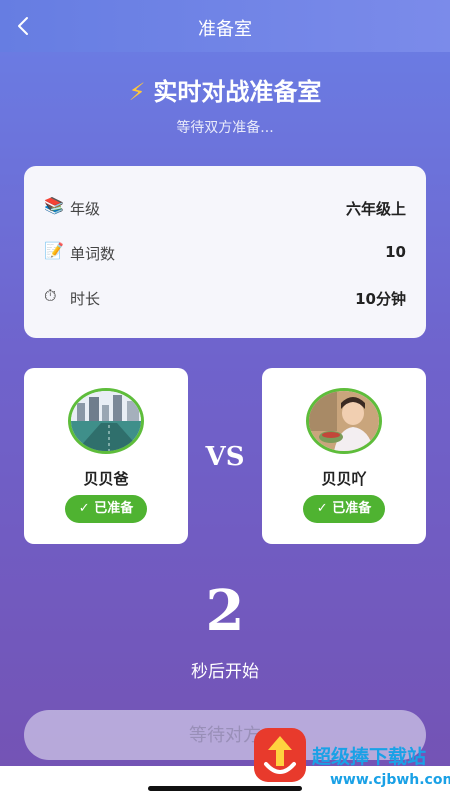  What do you see at coordinates (225, 672) in the screenshot?
I see `countdown-label: 秒后开始` at bounding box center [225, 672].